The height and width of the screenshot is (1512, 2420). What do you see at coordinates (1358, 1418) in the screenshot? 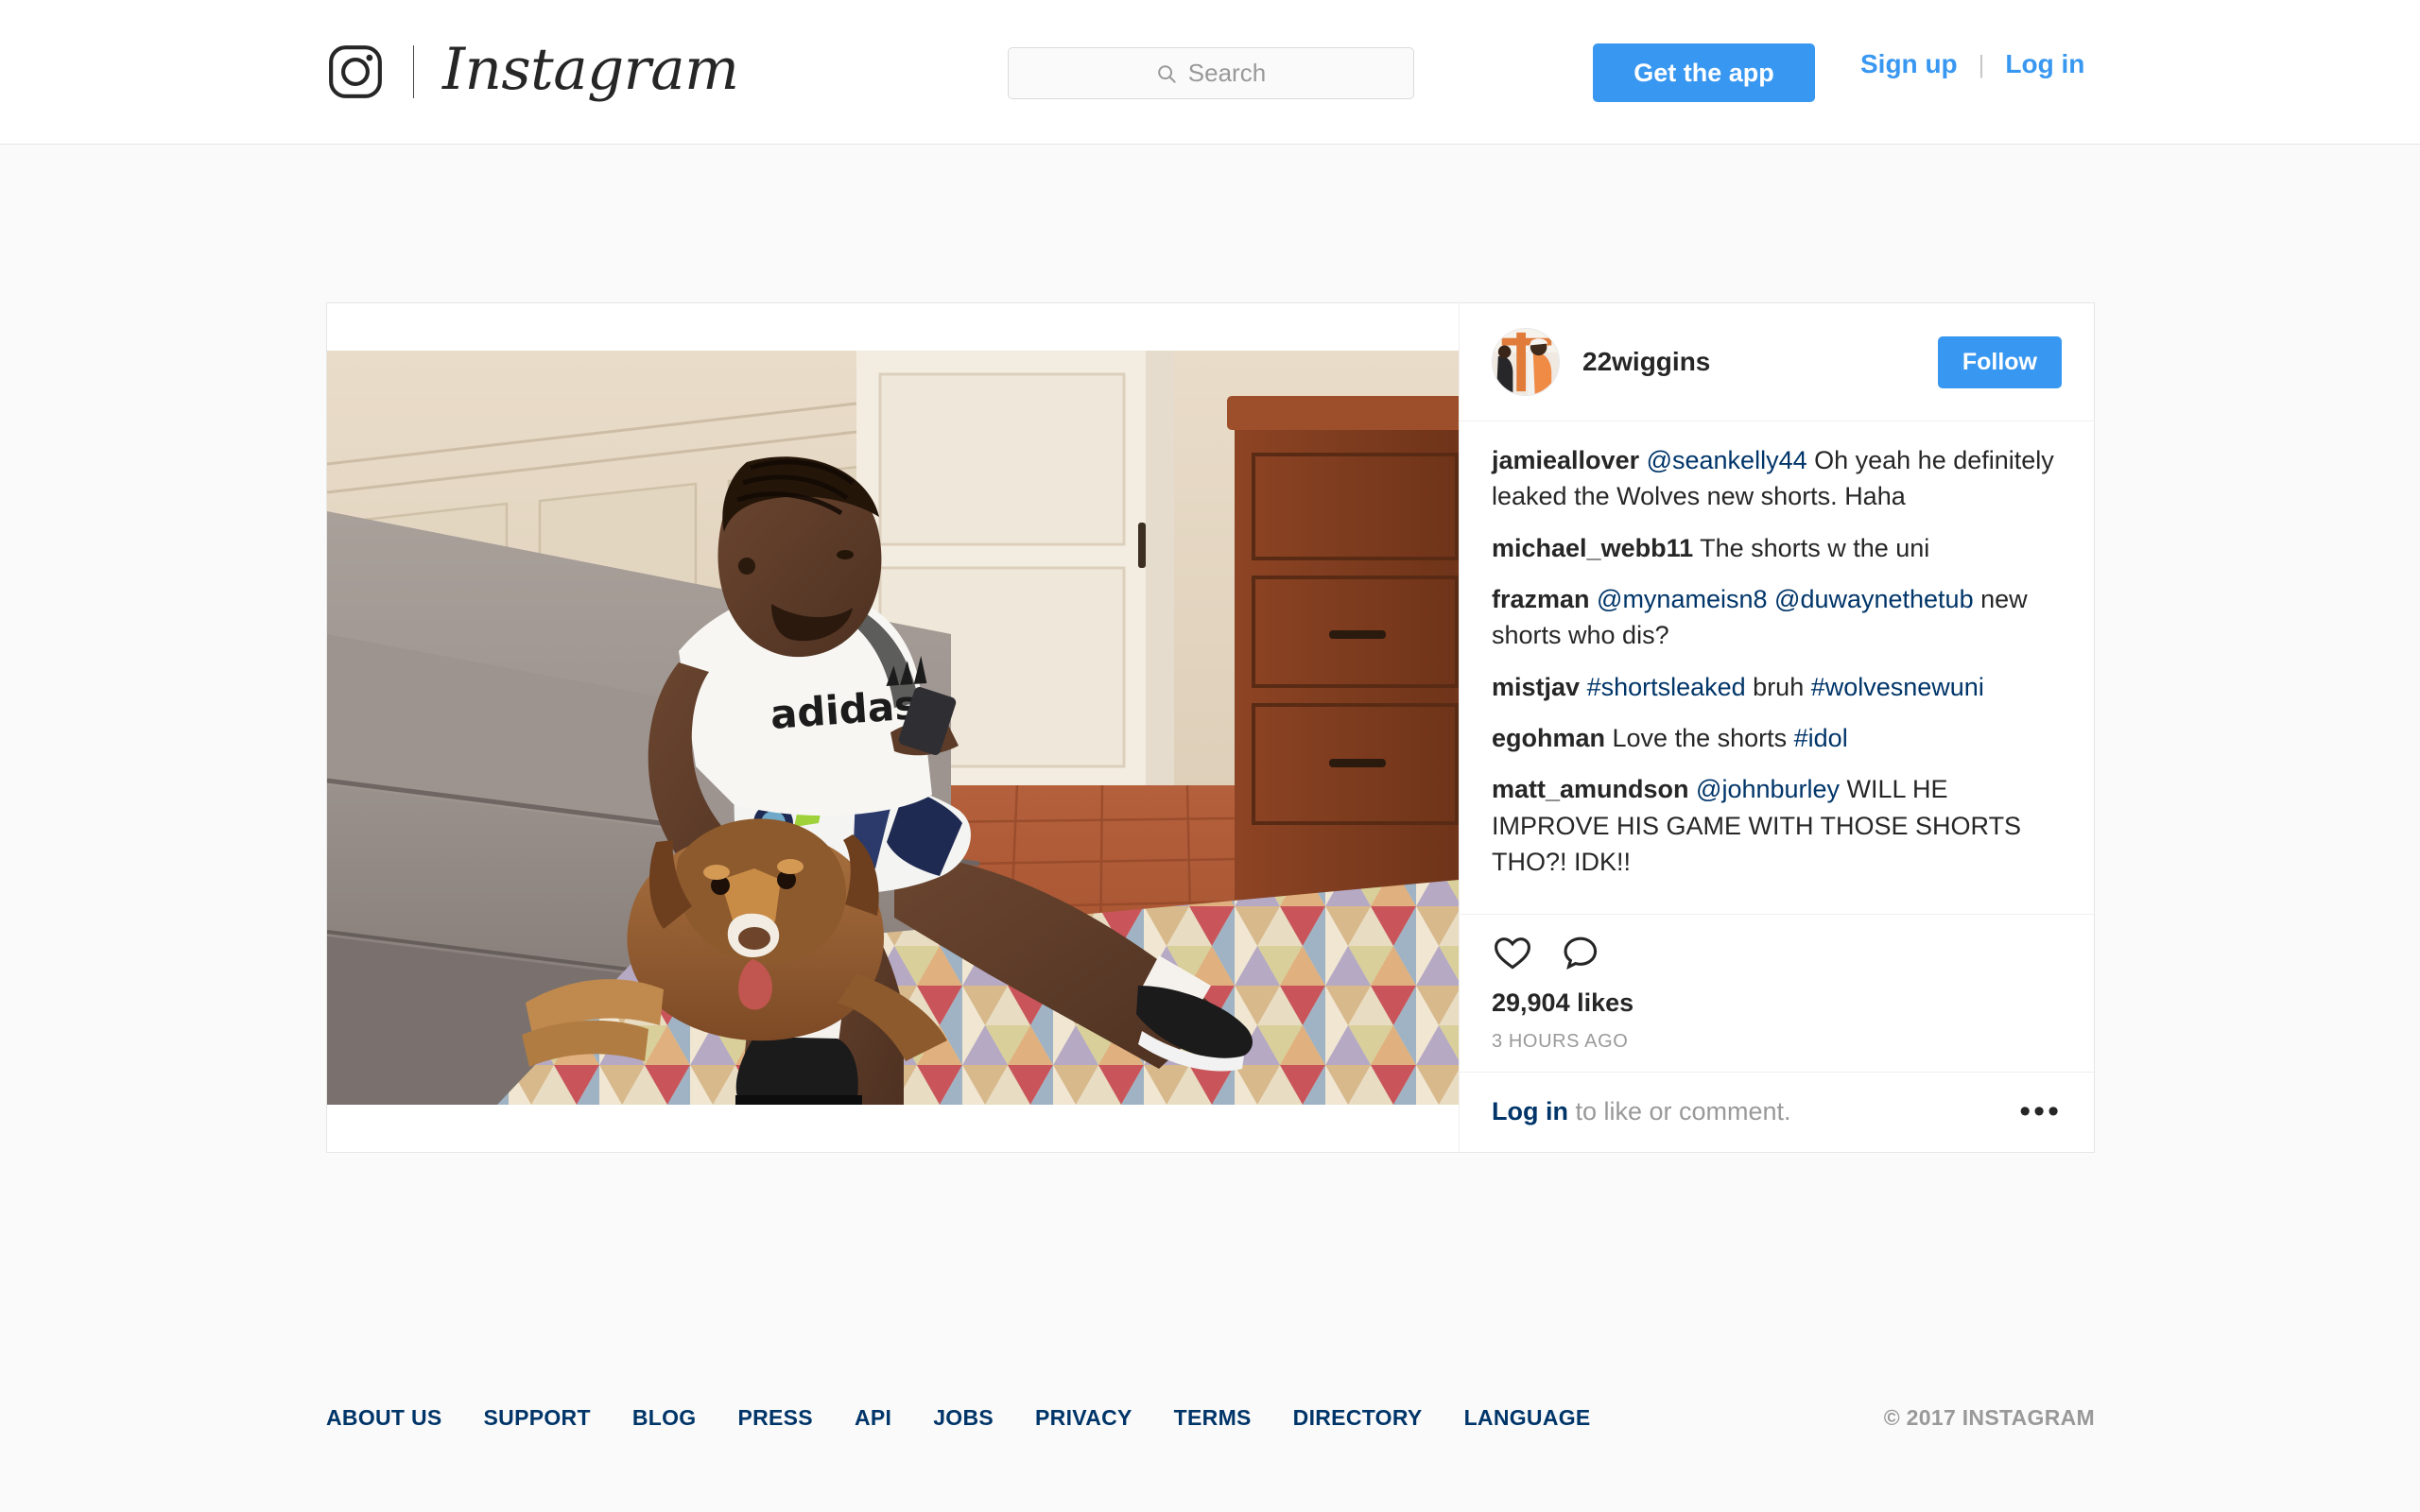
I see `footer-link-directory: DIRECTORY` at bounding box center [1358, 1418].